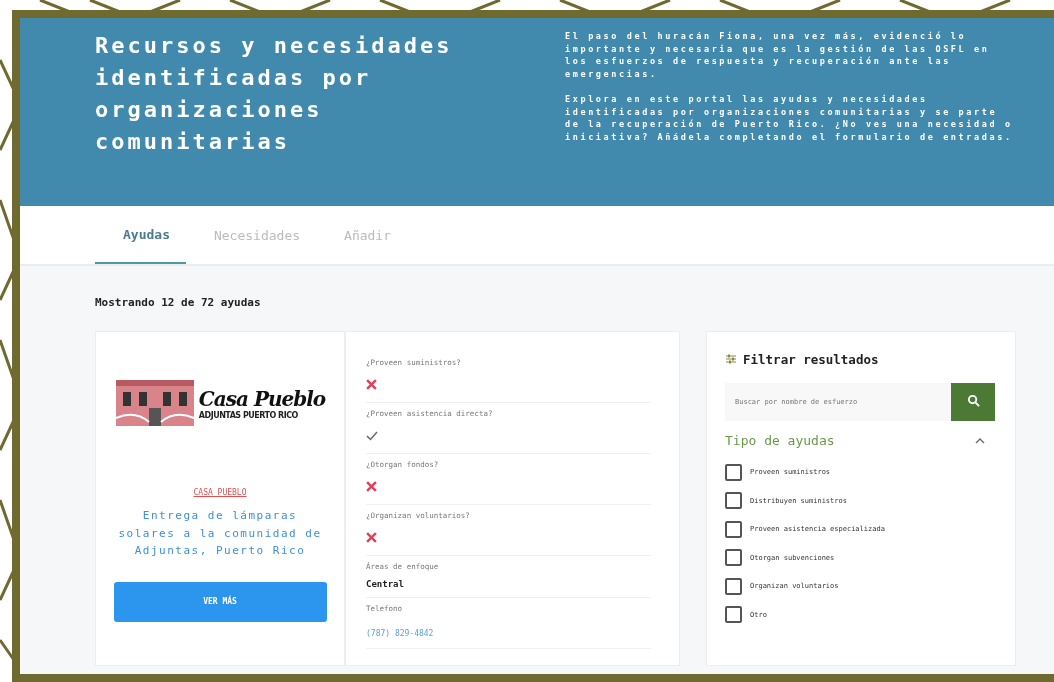 The width and height of the screenshot is (1054, 682). What do you see at coordinates (178, 302) in the screenshot?
I see `results-count: Mostrando 12 de 72 ayudas` at bounding box center [178, 302].